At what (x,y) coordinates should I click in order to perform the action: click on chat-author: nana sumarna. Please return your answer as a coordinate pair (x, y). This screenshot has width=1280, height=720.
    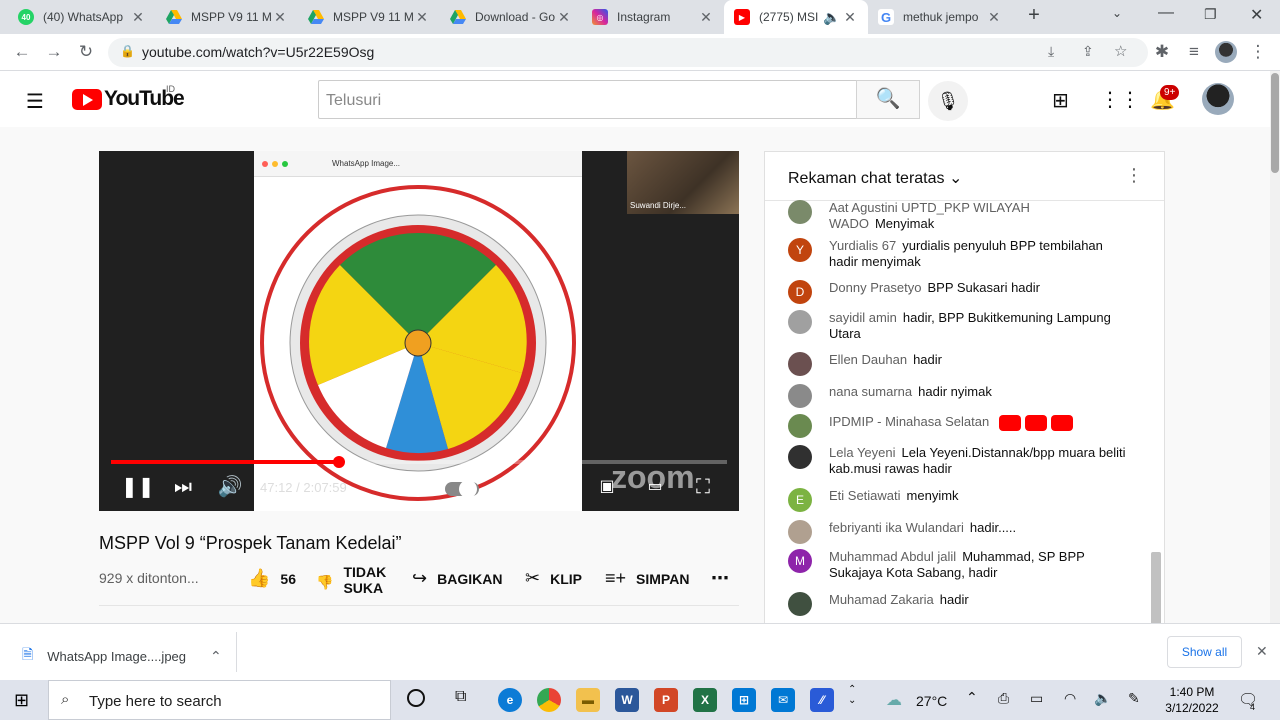
    Looking at the image, I should click on (870, 391).